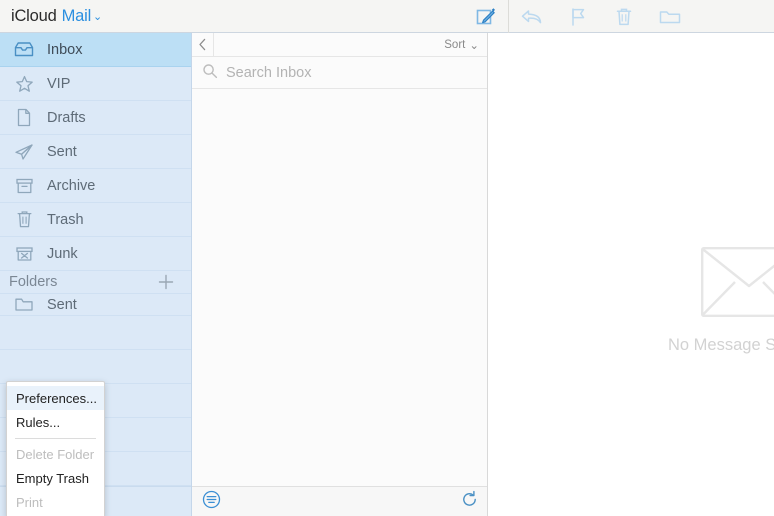  I want to click on flag-icon, so click(578, 17).